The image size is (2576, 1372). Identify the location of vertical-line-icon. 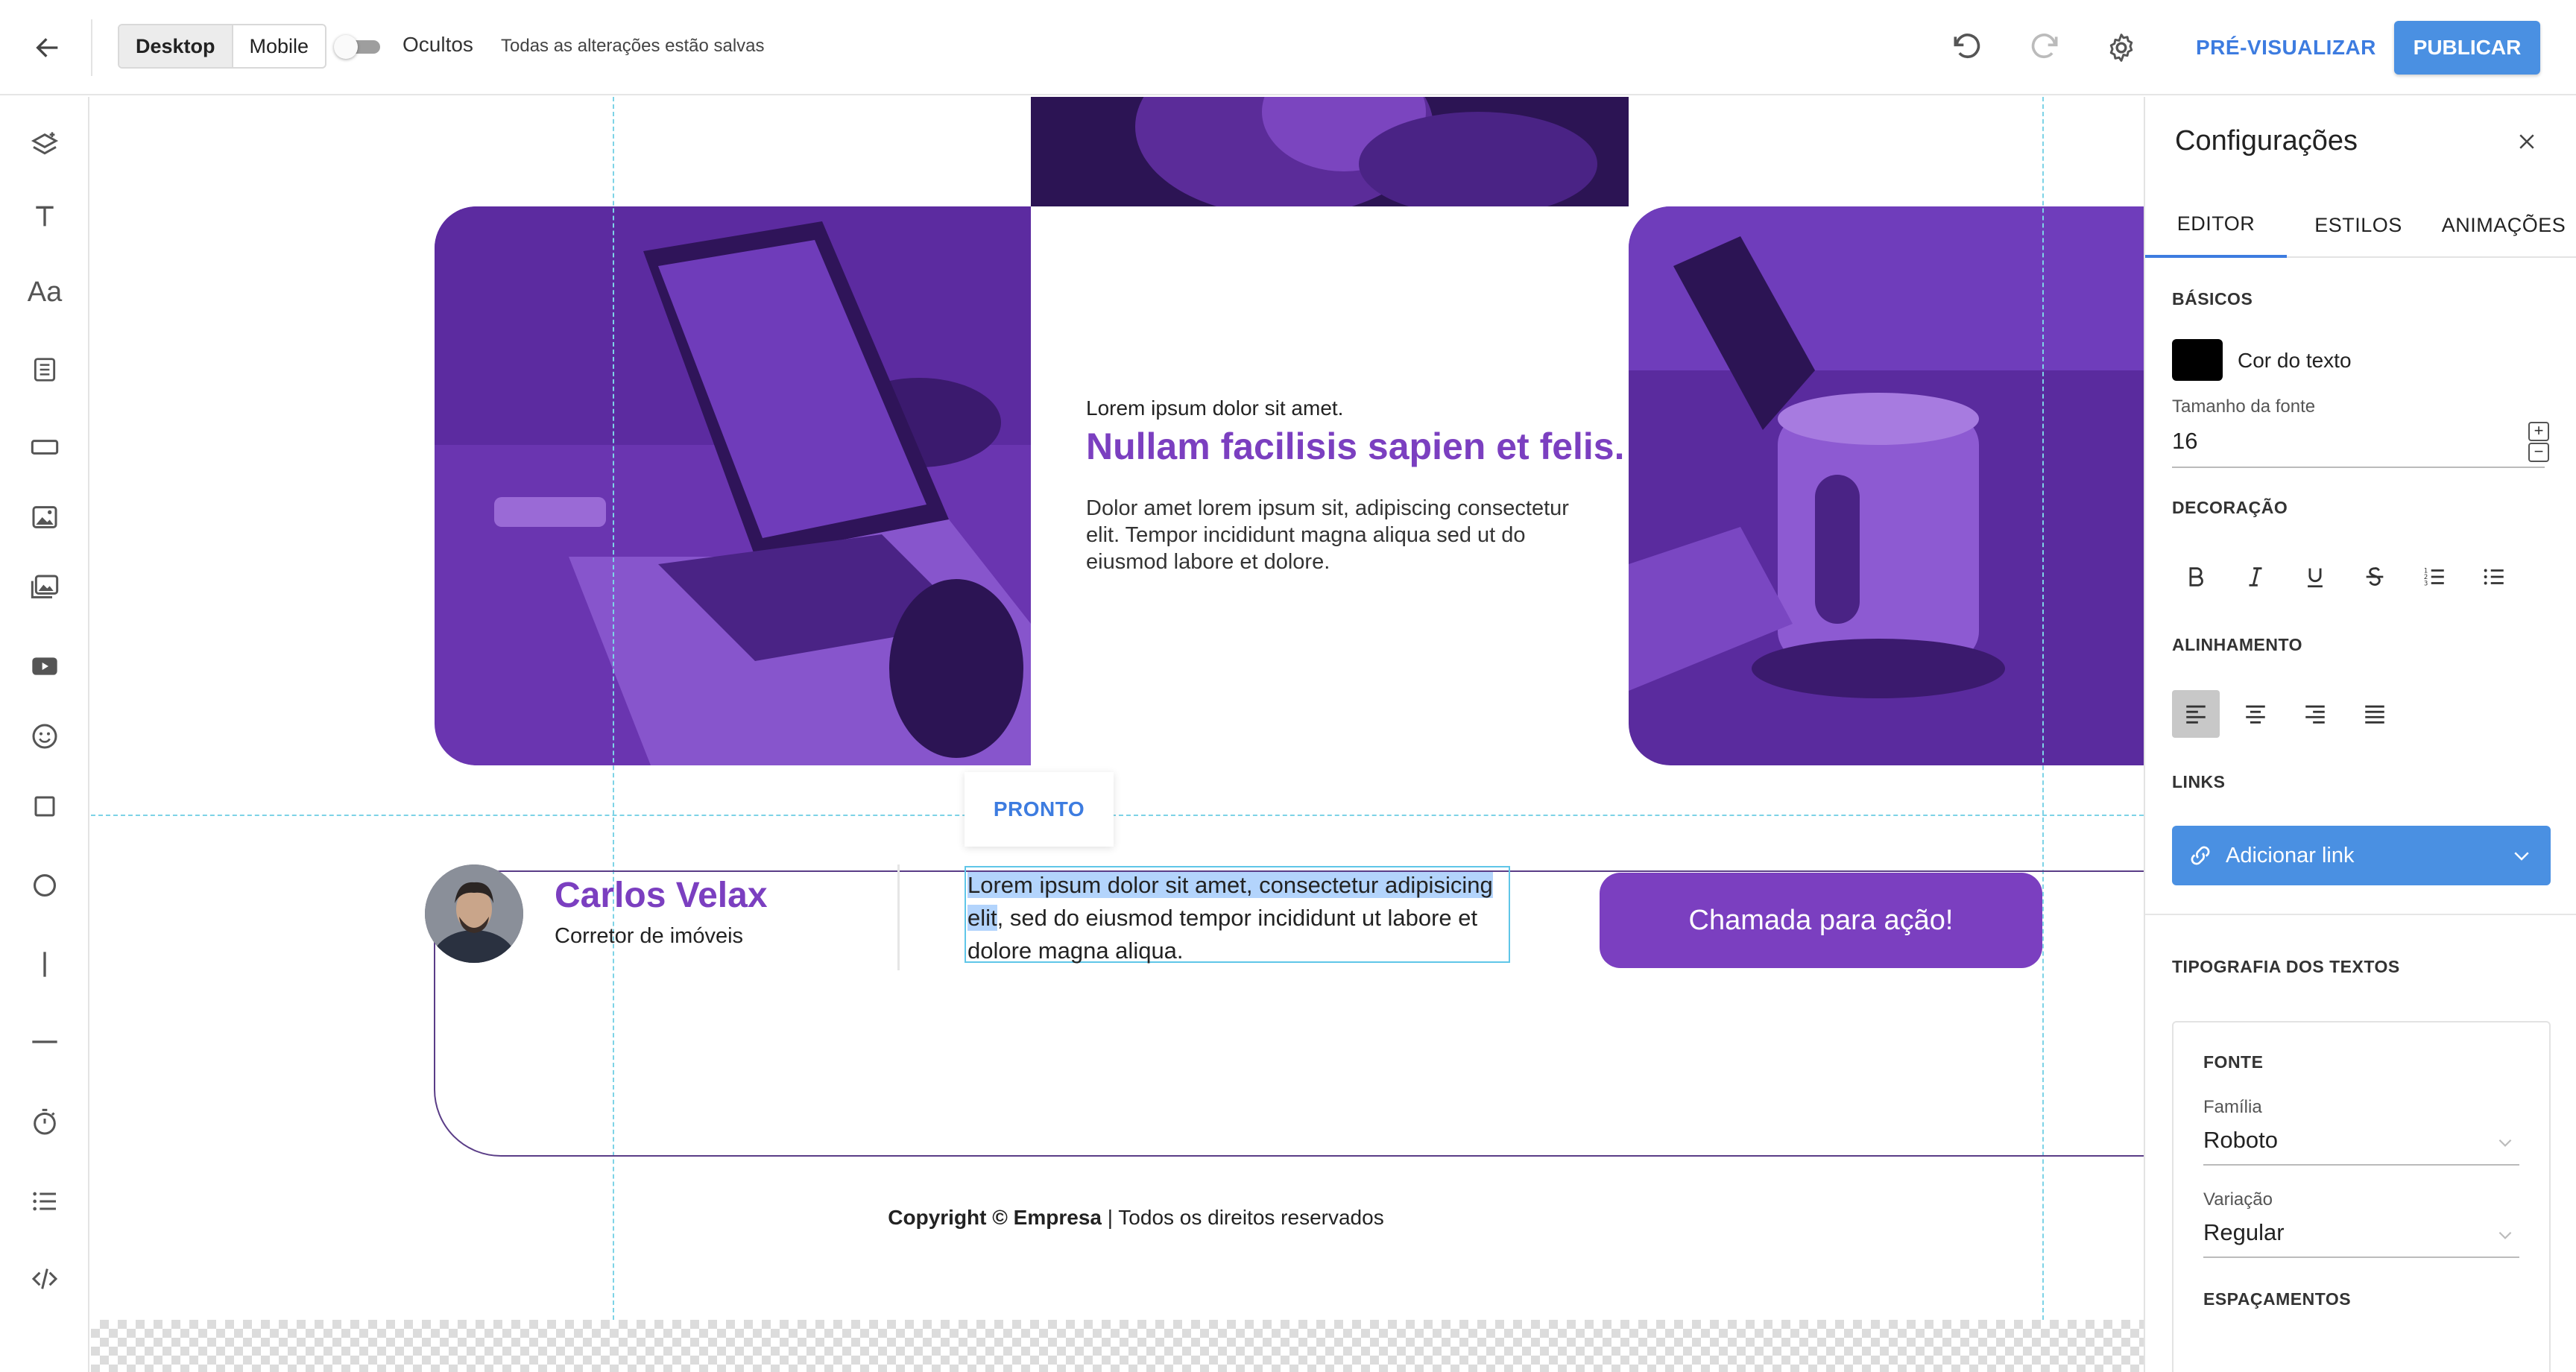
(44, 964).